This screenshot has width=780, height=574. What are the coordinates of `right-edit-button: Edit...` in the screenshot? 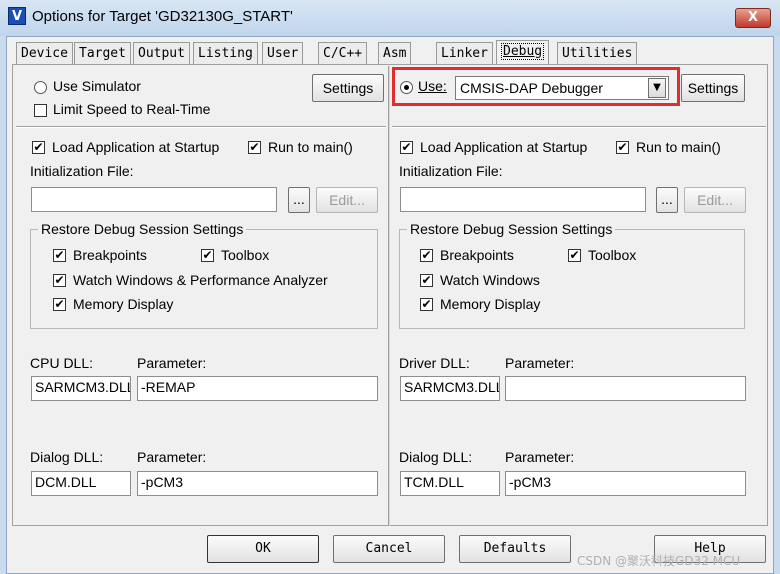 It's located at (715, 200).